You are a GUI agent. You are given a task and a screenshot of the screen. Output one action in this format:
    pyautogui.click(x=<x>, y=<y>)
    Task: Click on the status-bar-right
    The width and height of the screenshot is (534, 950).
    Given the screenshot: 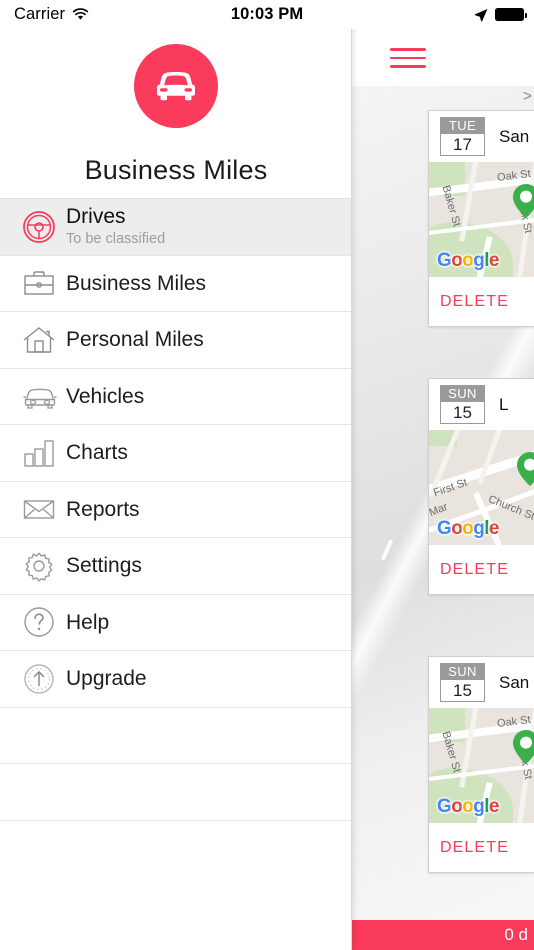 What is the action you would take?
    pyautogui.click(x=500, y=15)
    